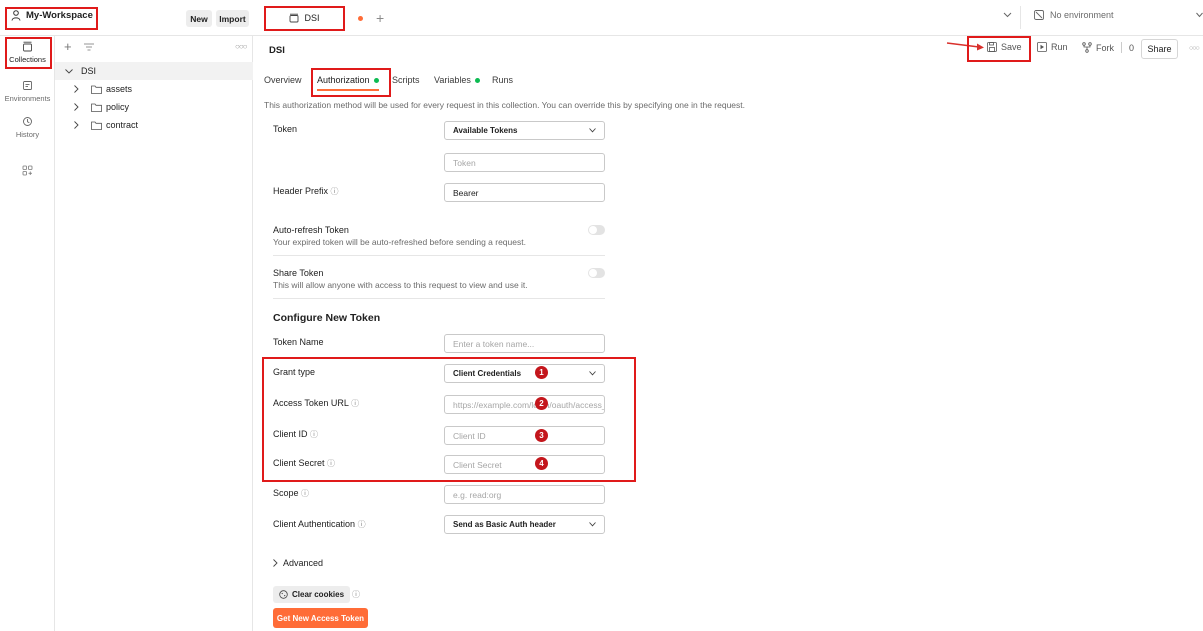 The width and height of the screenshot is (1203, 631). I want to click on collections-icon, so click(27, 46).